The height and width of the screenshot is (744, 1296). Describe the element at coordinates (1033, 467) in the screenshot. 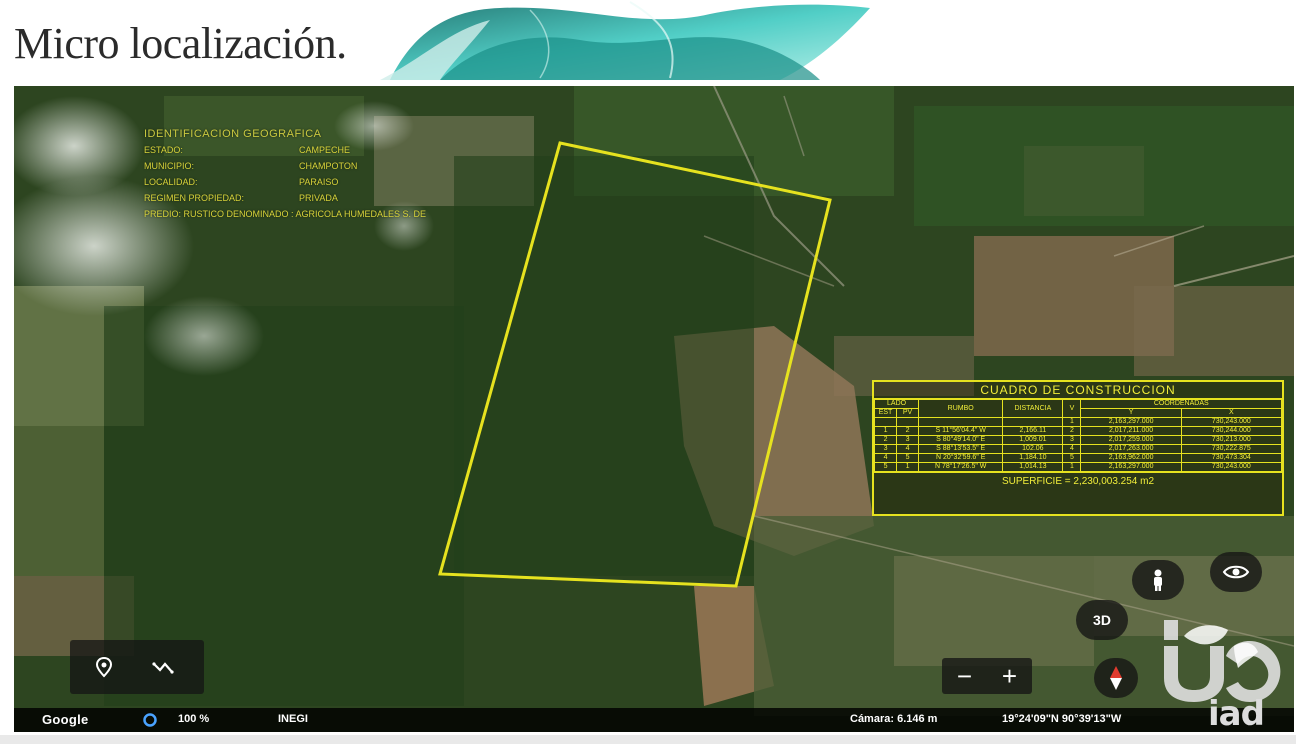

I see `cell-distancia: 1,014.13` at that location.